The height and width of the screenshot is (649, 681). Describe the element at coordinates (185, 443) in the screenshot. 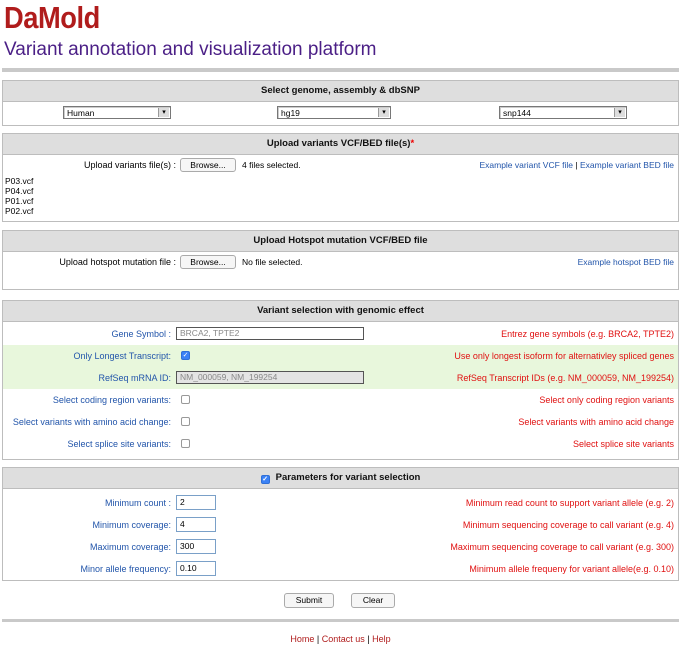

I see `splice-site-checkbox` at that location.